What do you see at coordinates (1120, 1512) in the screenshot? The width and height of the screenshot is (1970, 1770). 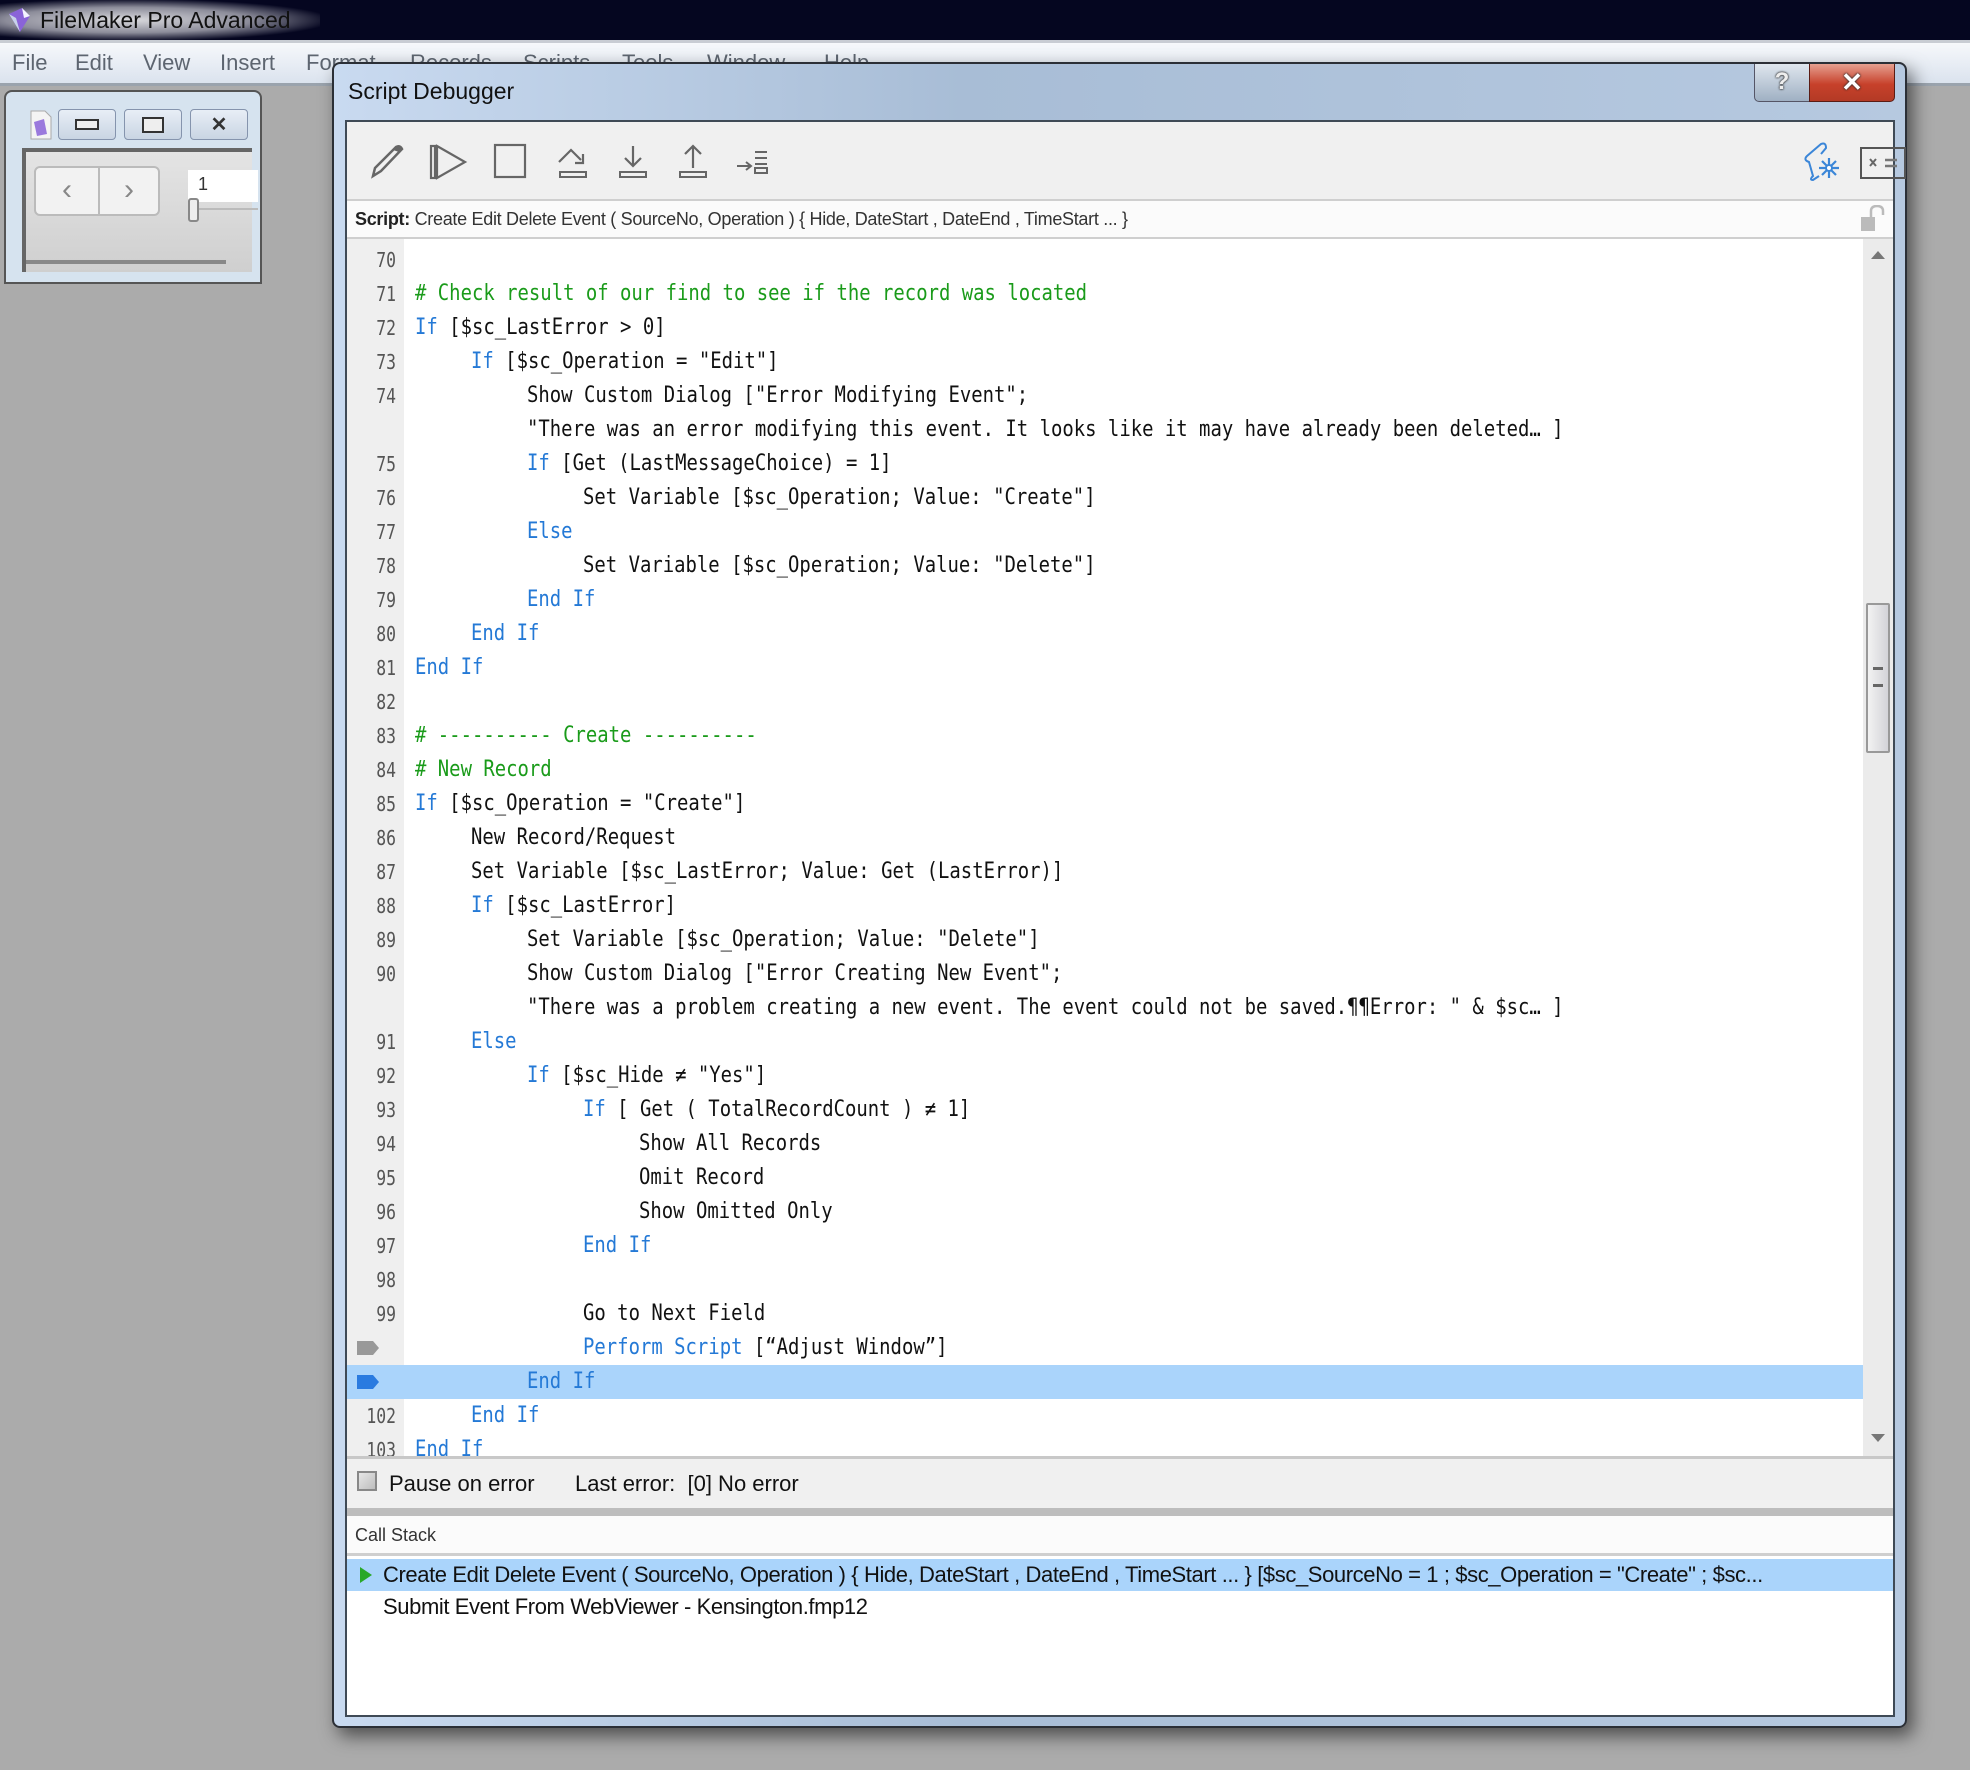 I see `pane-splitter` at bounding box center [1120, 1512].